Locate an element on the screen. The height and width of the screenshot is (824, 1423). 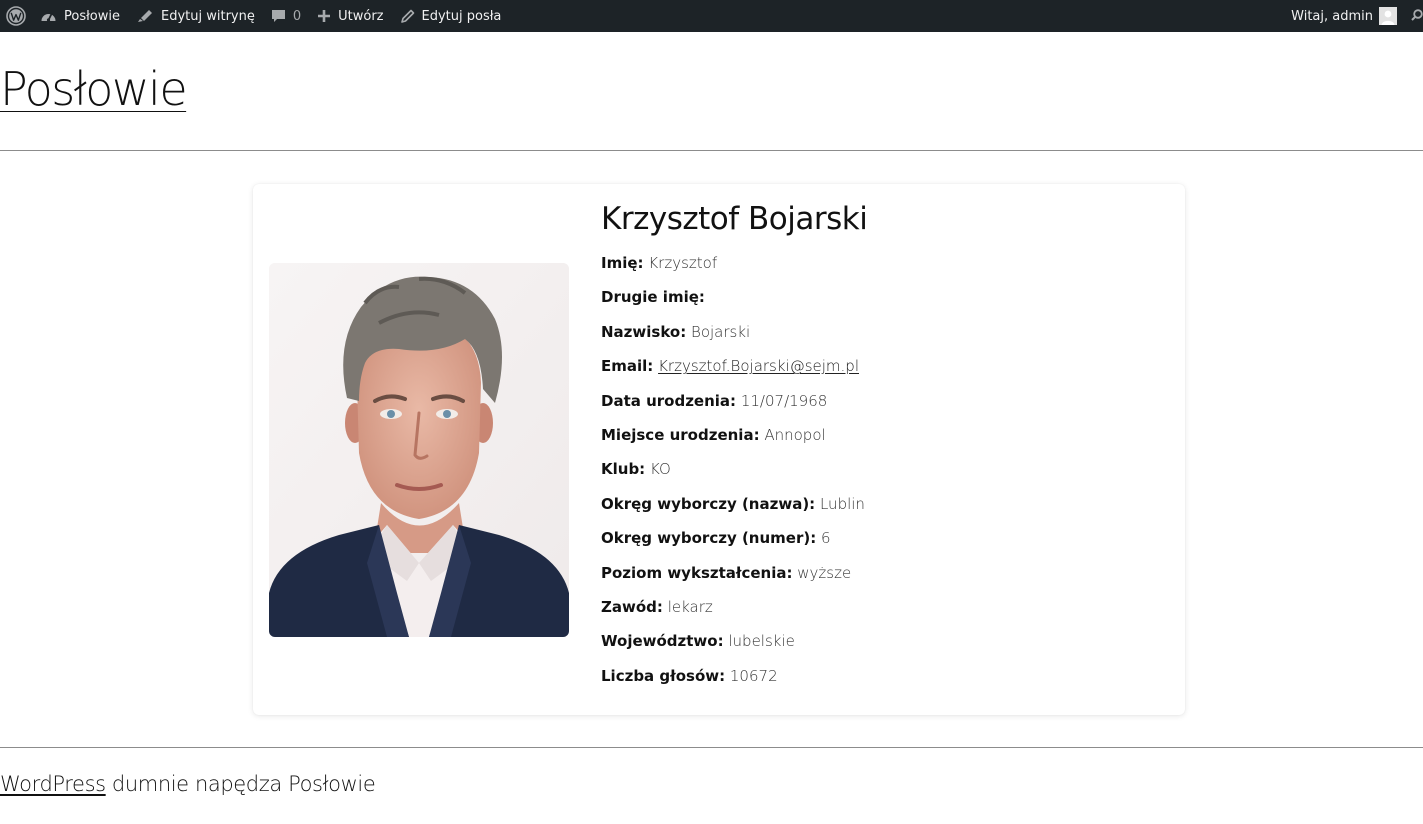
field-label: Okręg wyborczy (nazwa): is located at coordinates (708, 503).